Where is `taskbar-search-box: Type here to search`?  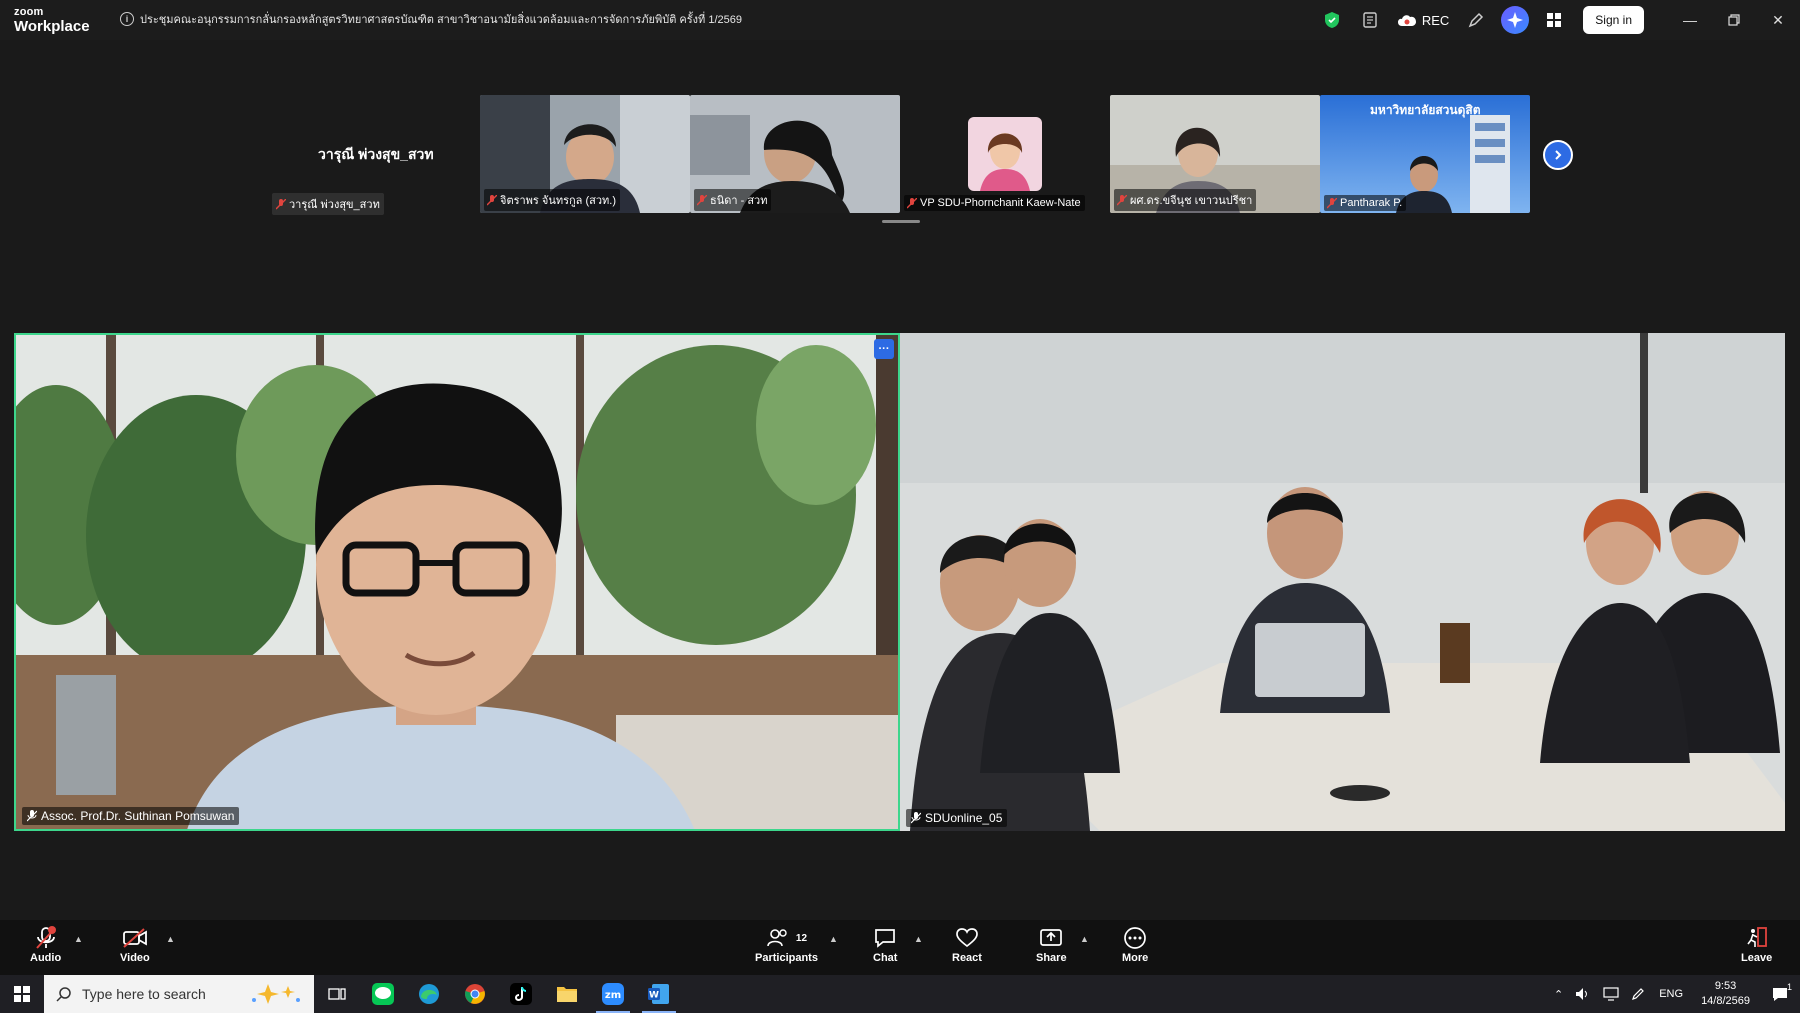 taskbar-search-box: Type here to search is located at coordinates (179, 994).